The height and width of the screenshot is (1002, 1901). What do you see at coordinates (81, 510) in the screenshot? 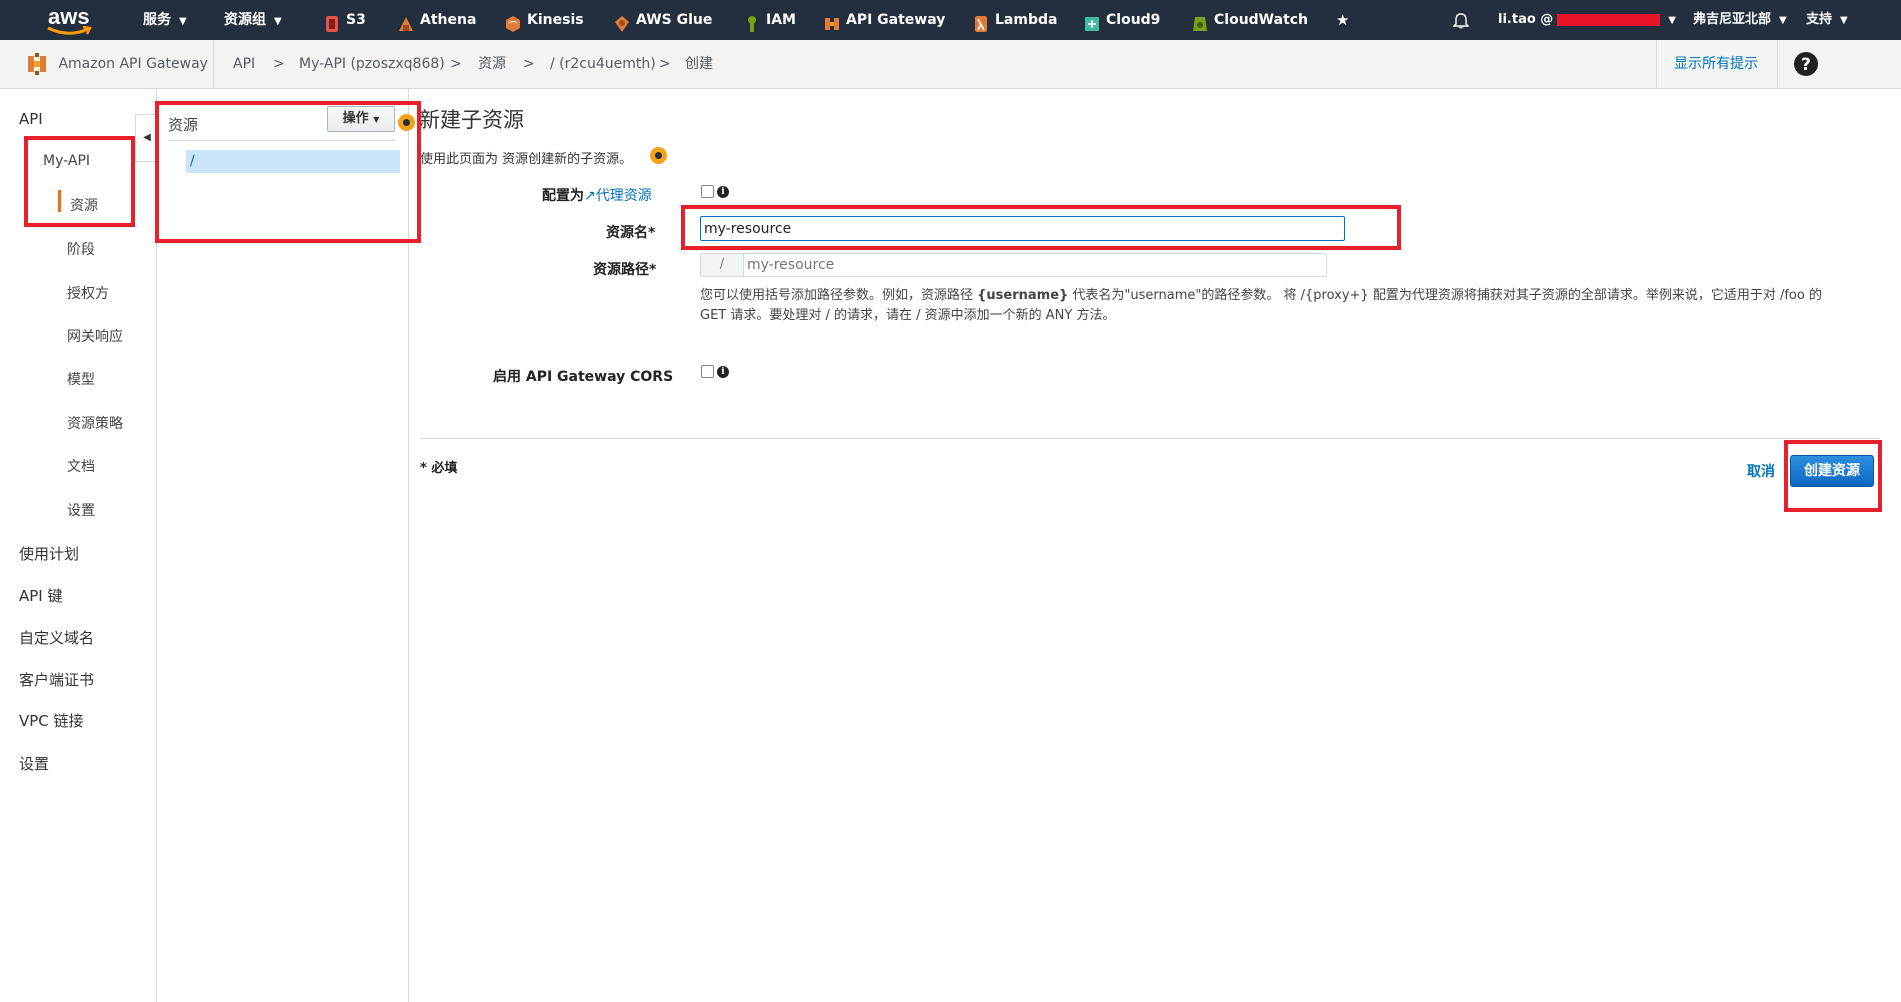
I see `nav-api-settings: 设置` at bounding box center [81, 510].